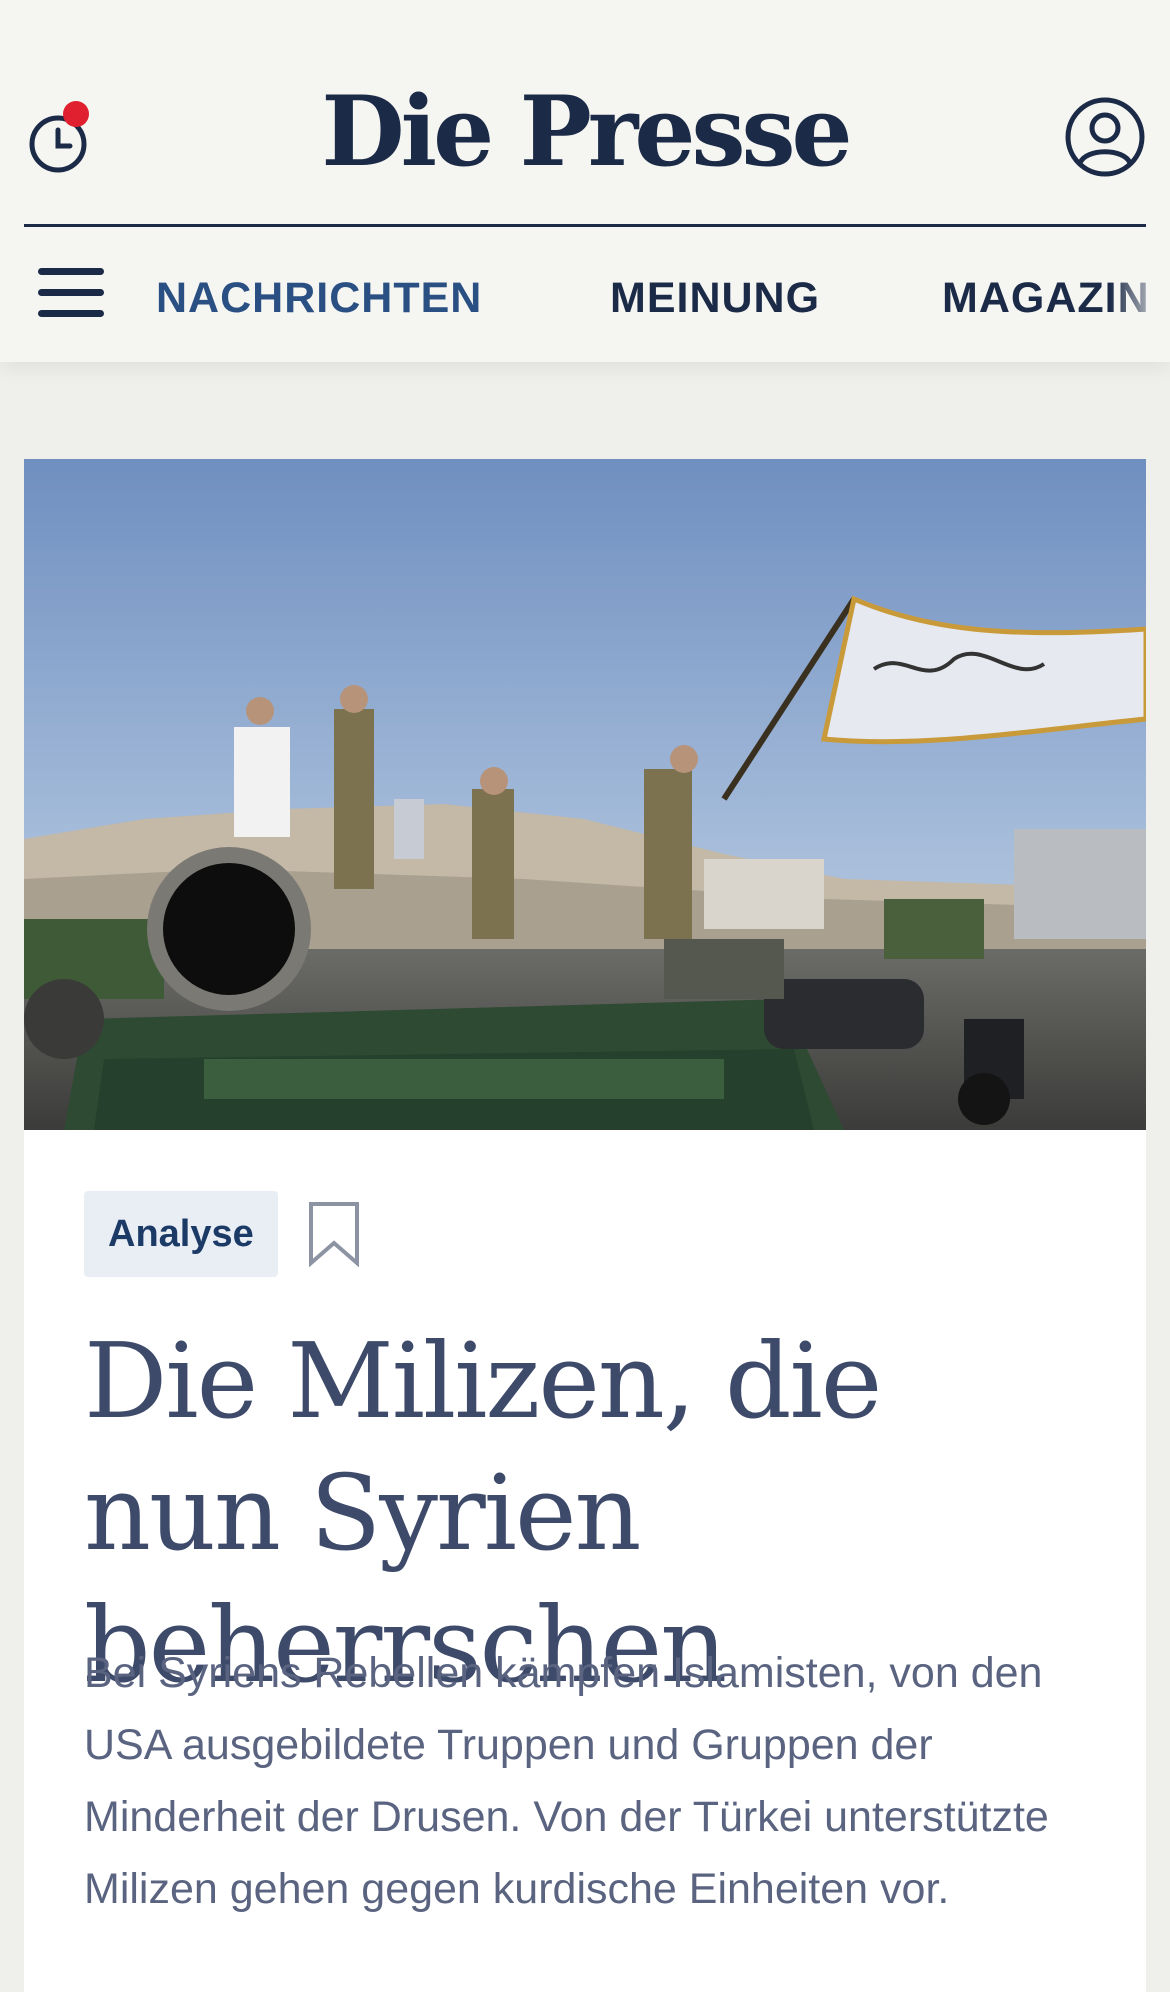 The height and width of the screenshot is (1992, 1170). I want to click on bookmark-icon, so click(334, 1234).